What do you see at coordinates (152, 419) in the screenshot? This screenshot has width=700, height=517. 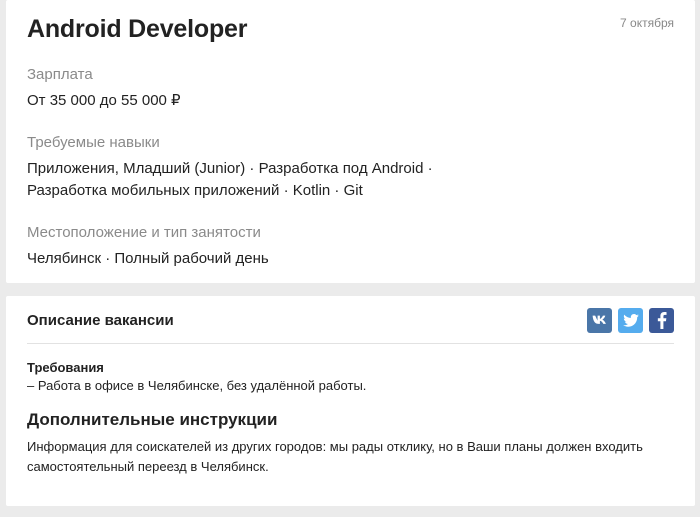 I see `instructions-title: Дополнительные инструкции` at bounding box center [152, 419].